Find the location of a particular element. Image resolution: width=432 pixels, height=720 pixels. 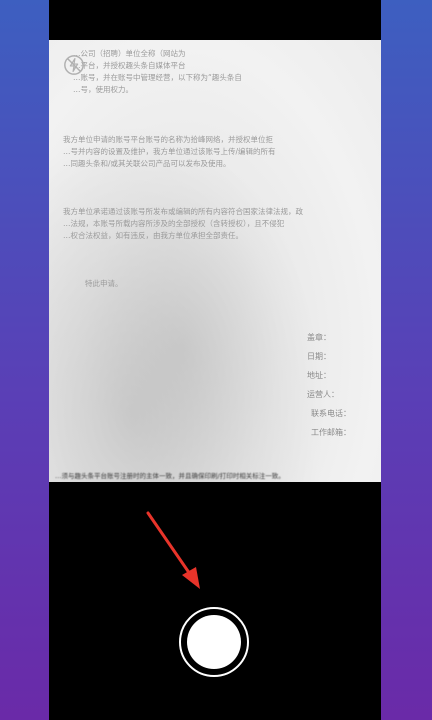

document-signature-block: 盖章： 日期： 地址： 运营人： 联系电话： 工作邮箱： is located at coordinates (329, 385).